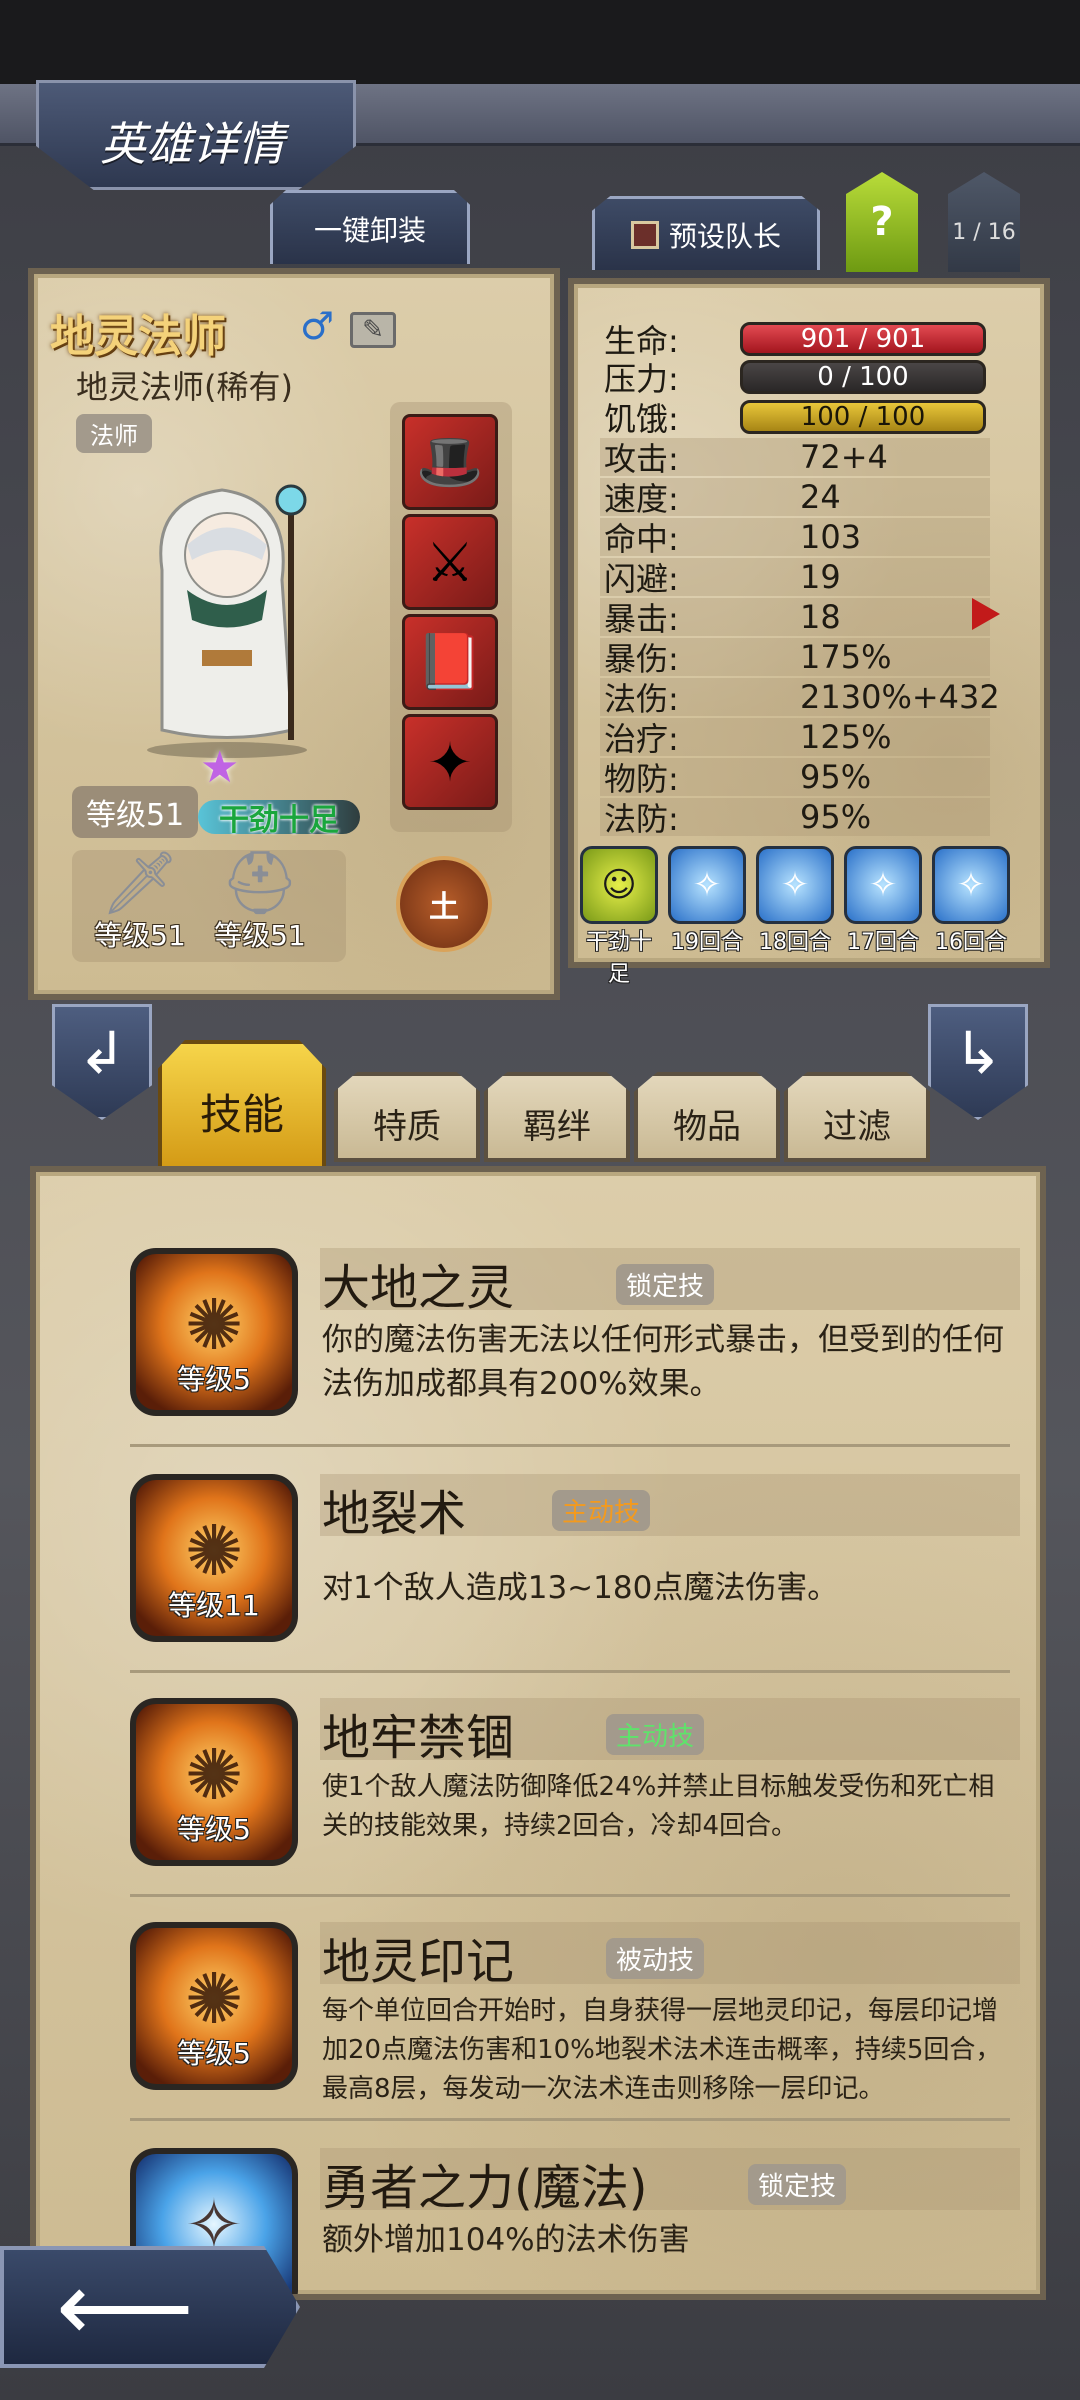 The height and width of the screenshot is (2400, 1080). What do you see at coordinates (737, 818) in the screenshot?
I see `stat-row: 法防: 95%` at bounding box center [737, 818].